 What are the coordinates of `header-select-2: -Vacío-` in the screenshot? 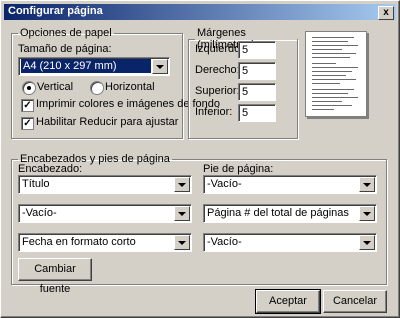 It's located at (105, 213).